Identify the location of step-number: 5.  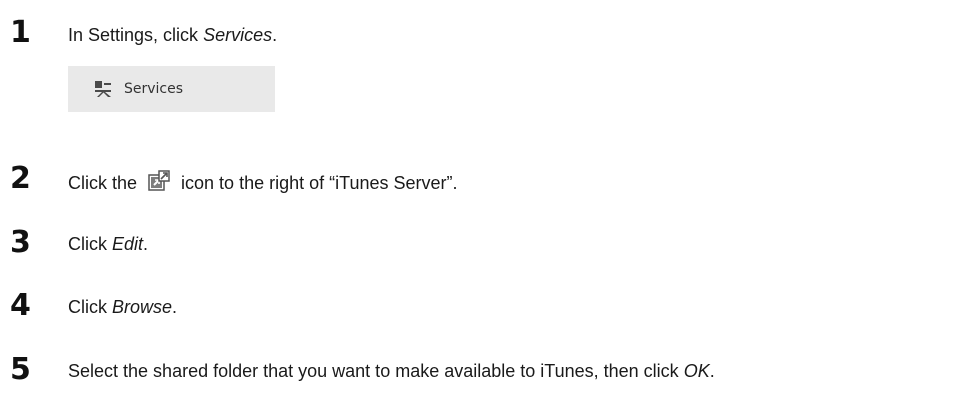
(20, 369).